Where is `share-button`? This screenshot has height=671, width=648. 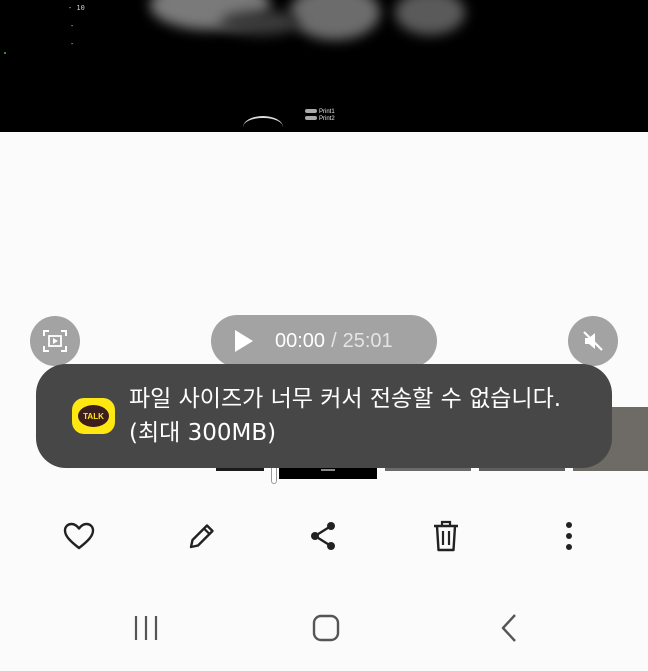
share-button is located at coordinates (323, 536).